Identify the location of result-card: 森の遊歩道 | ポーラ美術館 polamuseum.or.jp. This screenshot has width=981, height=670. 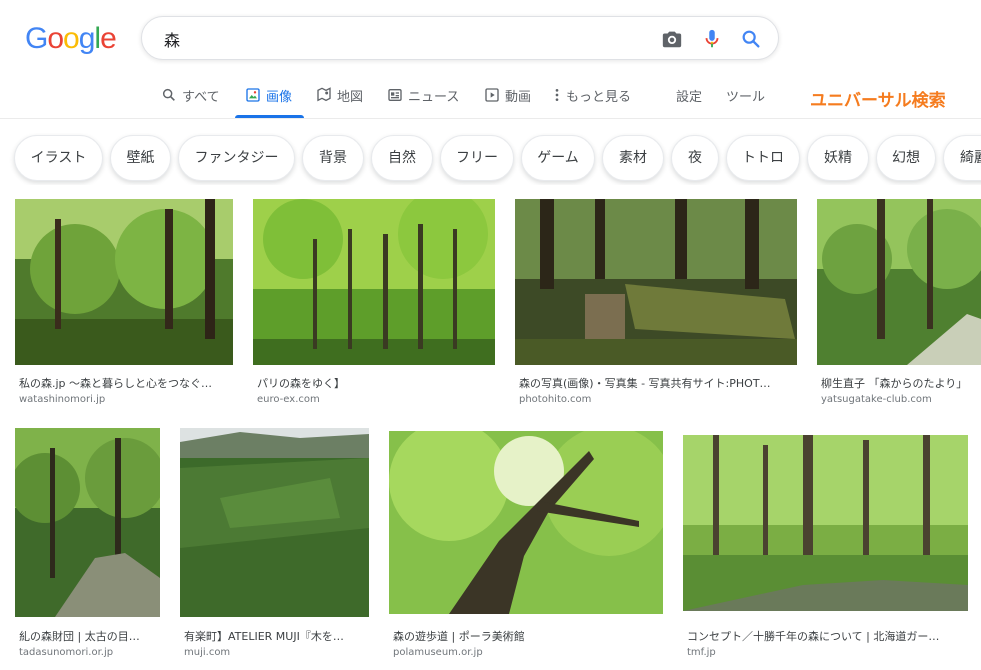
(526, 544).